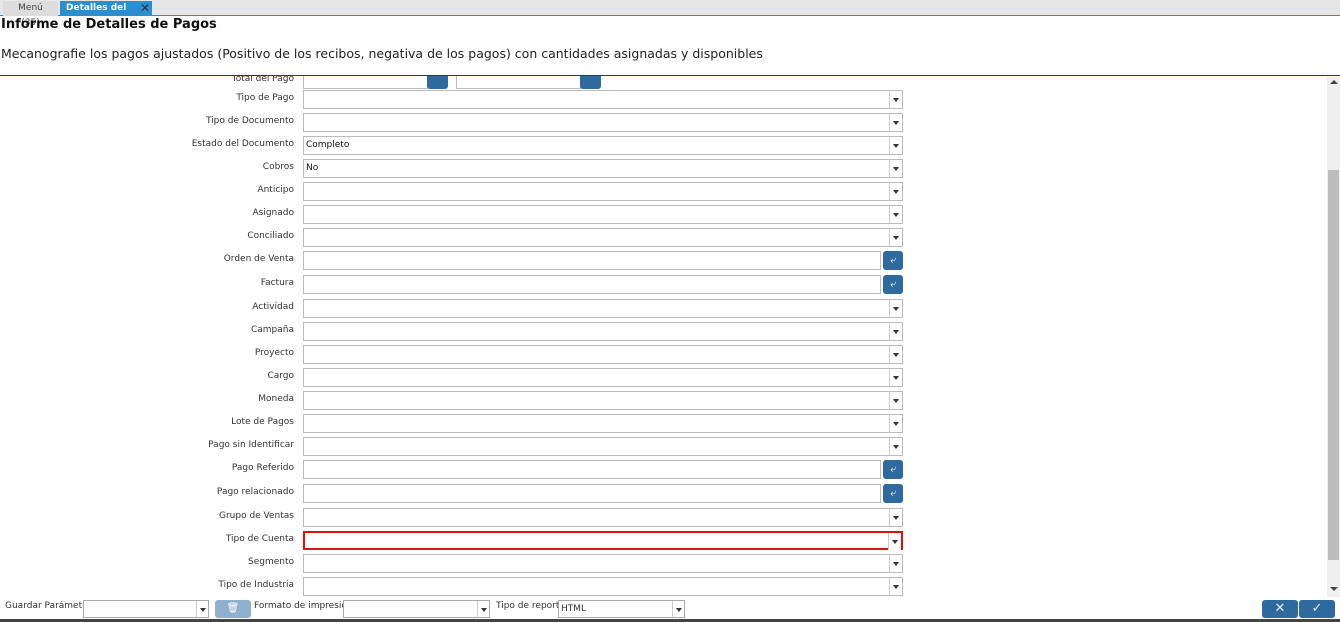 Image resolution: width=1340 pixels, height=622 pixels. I want to click on field-label: Tipo de Pago, so click(265, 98).